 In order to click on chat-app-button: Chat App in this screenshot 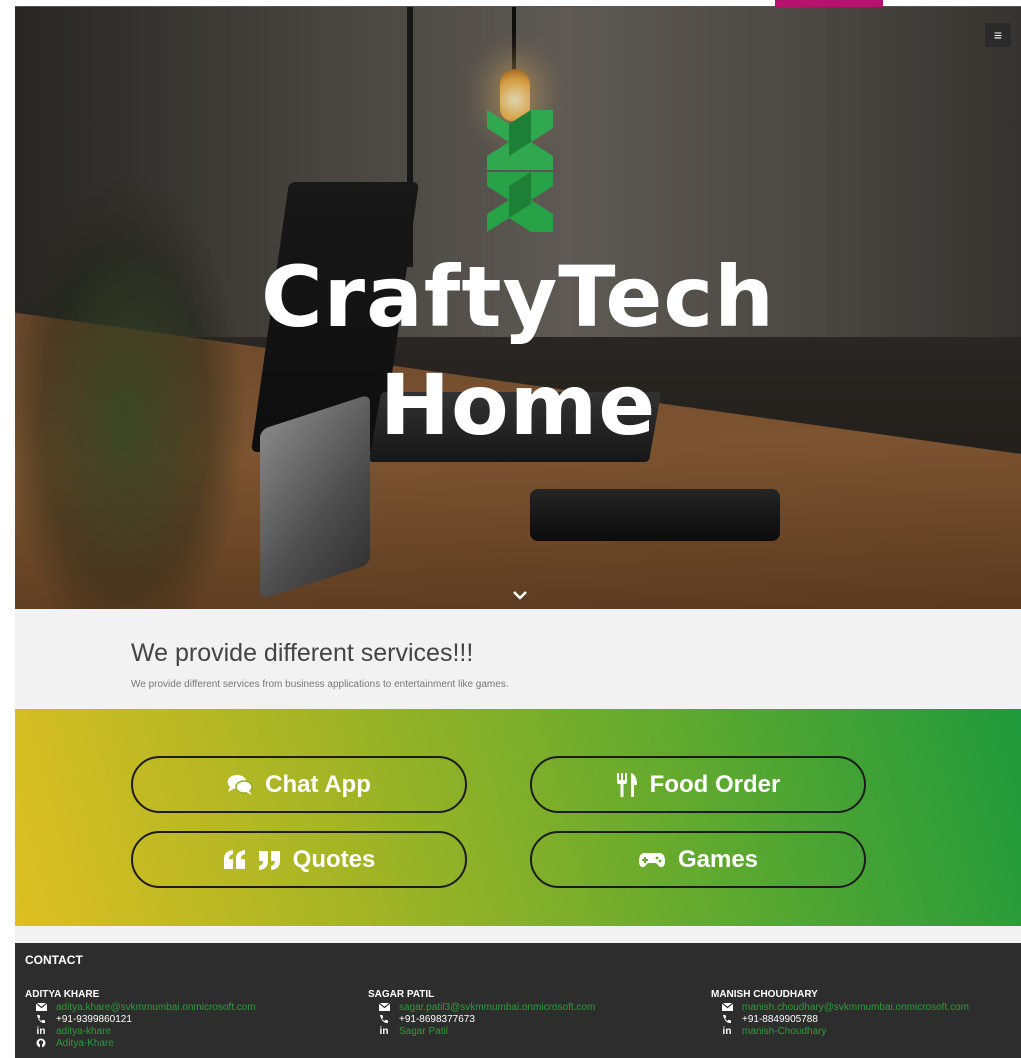, I will do `click(299, 784)`.